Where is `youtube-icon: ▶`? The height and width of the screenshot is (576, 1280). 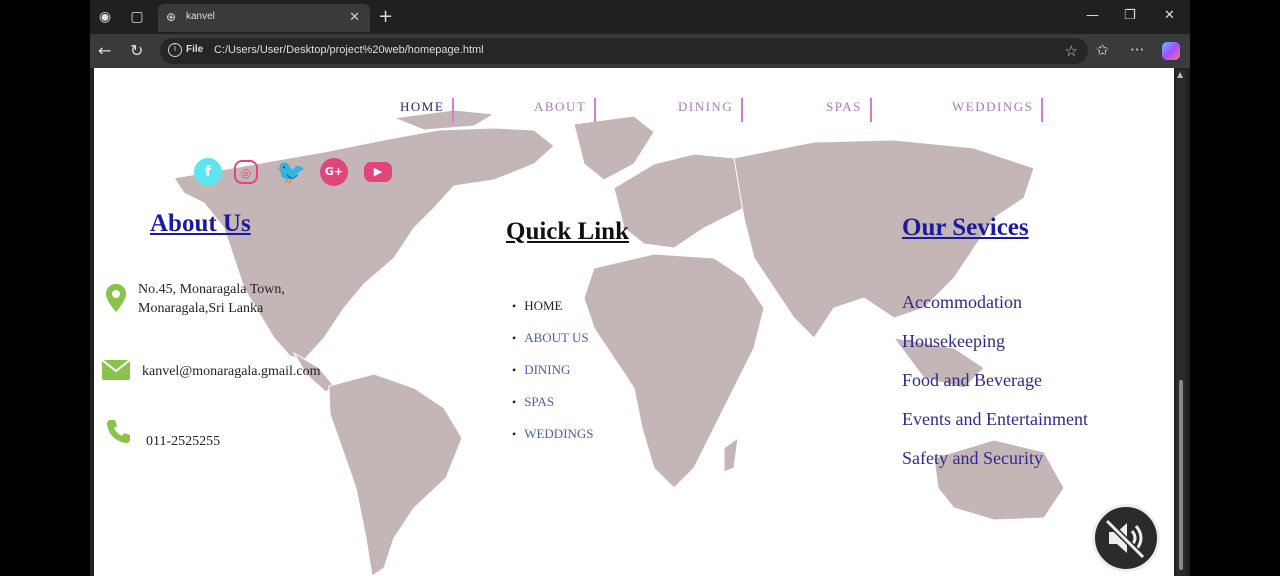 youtube-icon: ▶ is located at coordinates (378, 172).